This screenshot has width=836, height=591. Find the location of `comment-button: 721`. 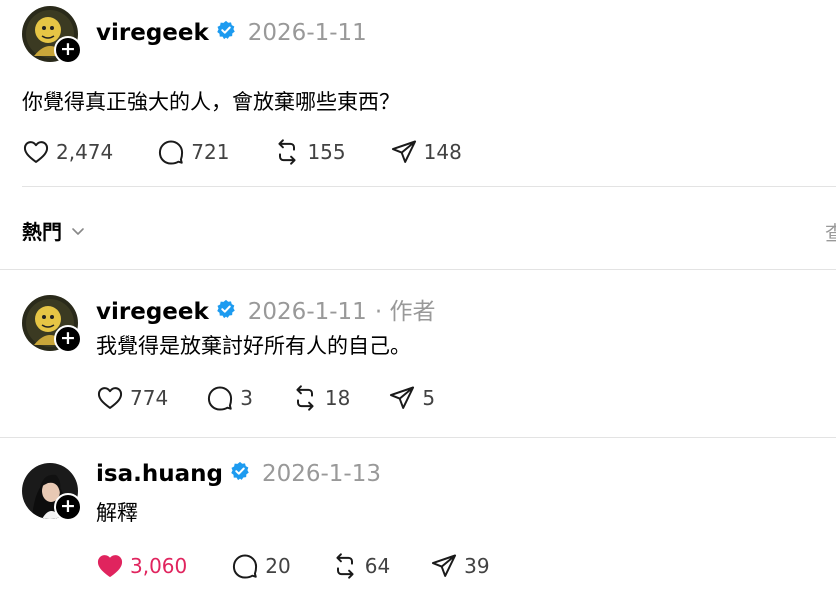

comment-button: 721 is located at coordinates (193, 152).